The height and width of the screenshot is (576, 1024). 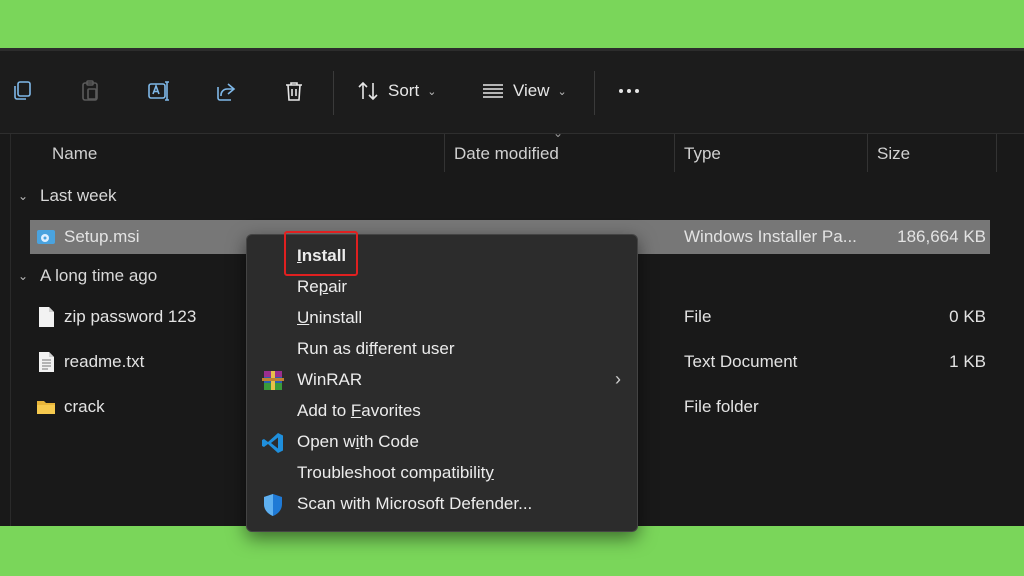 I want to click on column-header-date: Date modified, so click(x=506, y=154).